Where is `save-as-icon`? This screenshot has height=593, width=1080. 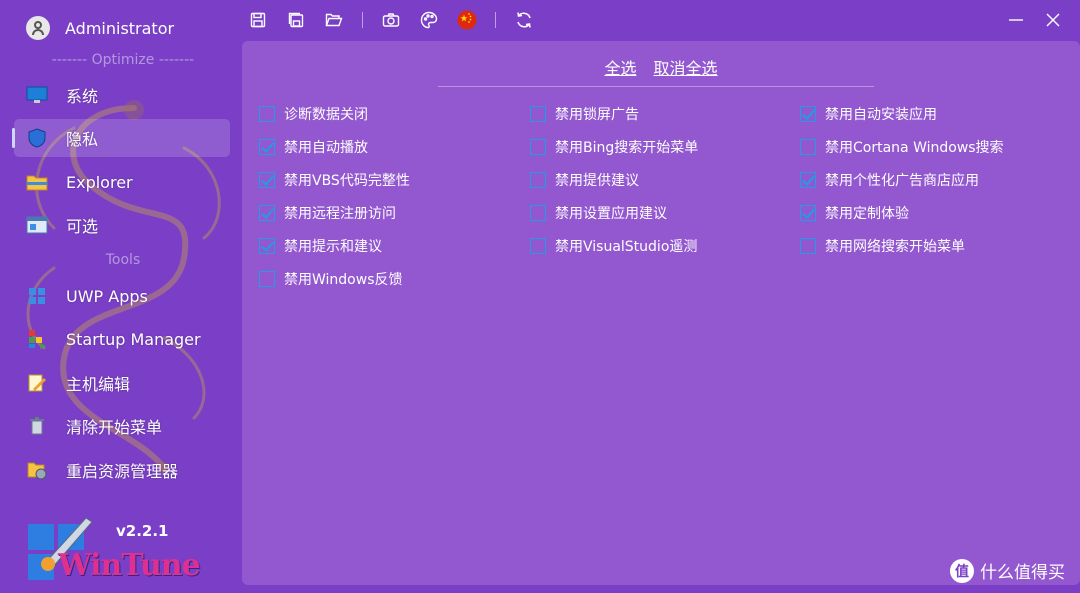 save-as-icon is located at coordinates (296, 20).